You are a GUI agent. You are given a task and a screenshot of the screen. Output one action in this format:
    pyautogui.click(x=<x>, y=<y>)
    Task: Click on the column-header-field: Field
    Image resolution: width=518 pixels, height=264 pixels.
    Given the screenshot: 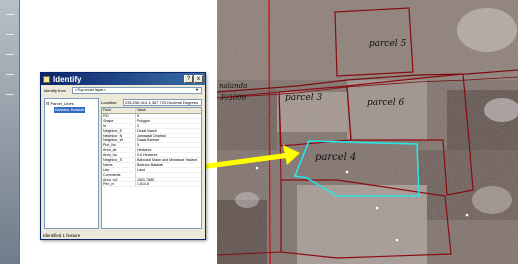 What is the action you would take?
    pyautogui.click(x=119, y=110)
    